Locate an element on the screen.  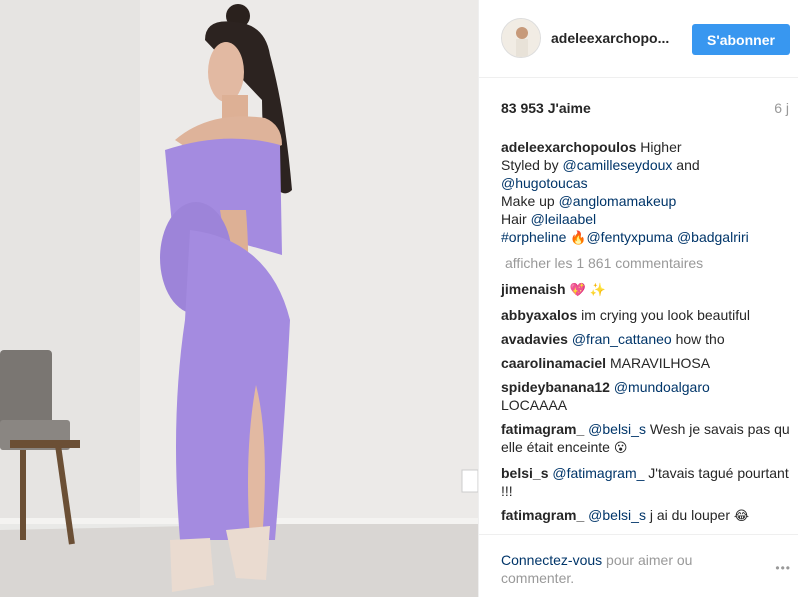
caption-line-1: adeleexarchopoulos Higher is located at coordinates (646, 147).